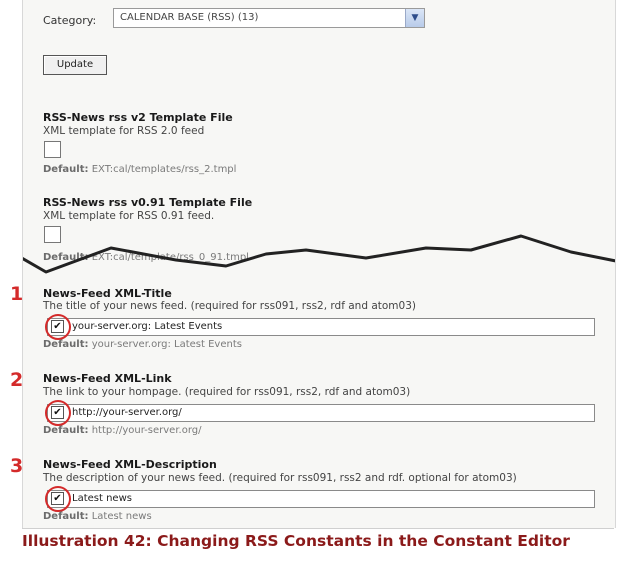 Image resolution: width=620 pixels, height=570 pixels. What do you see at coordinates (189, 17) in the screenshot?
I see `category-selected-value: CALENDAR BASE (RSS) (13)` at bounding box center [189, 17].